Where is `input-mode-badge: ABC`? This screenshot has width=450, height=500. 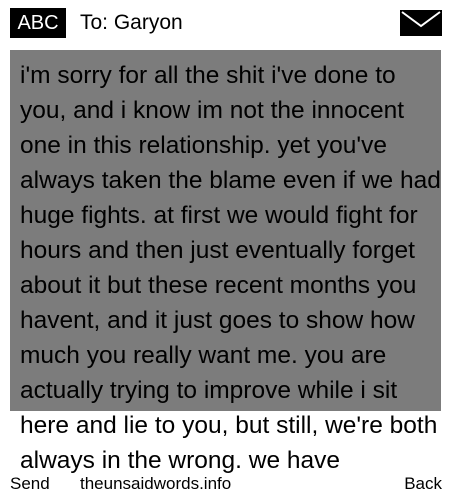 input-mode-badge: ABC is located at coordinates (38, 23).